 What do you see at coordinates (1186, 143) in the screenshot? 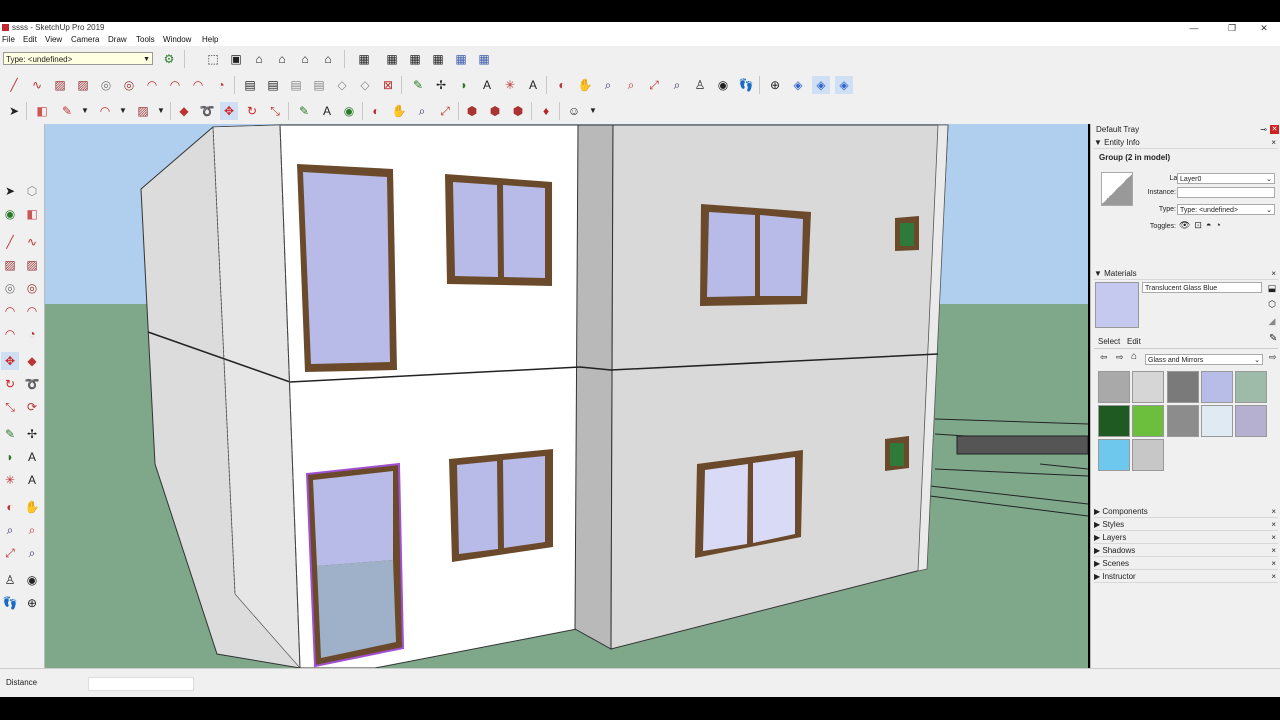
I see `entity-info-header: ▼ Entity Info ×` at bounding box center [1186, 143].